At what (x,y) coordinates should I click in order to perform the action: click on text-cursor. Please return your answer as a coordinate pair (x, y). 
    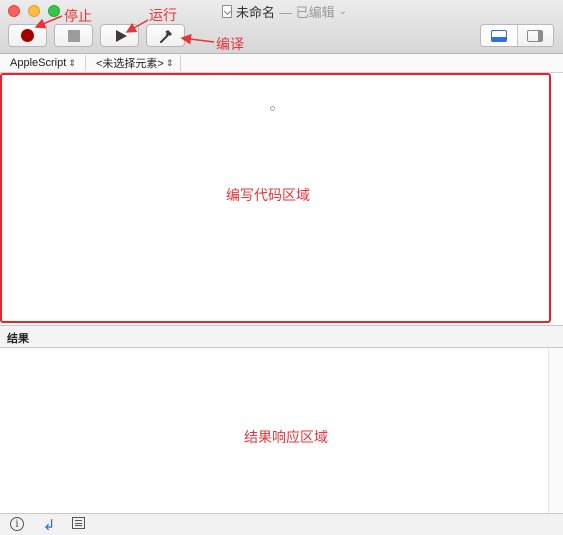
    Looking at the image, I should click on (272, 108).